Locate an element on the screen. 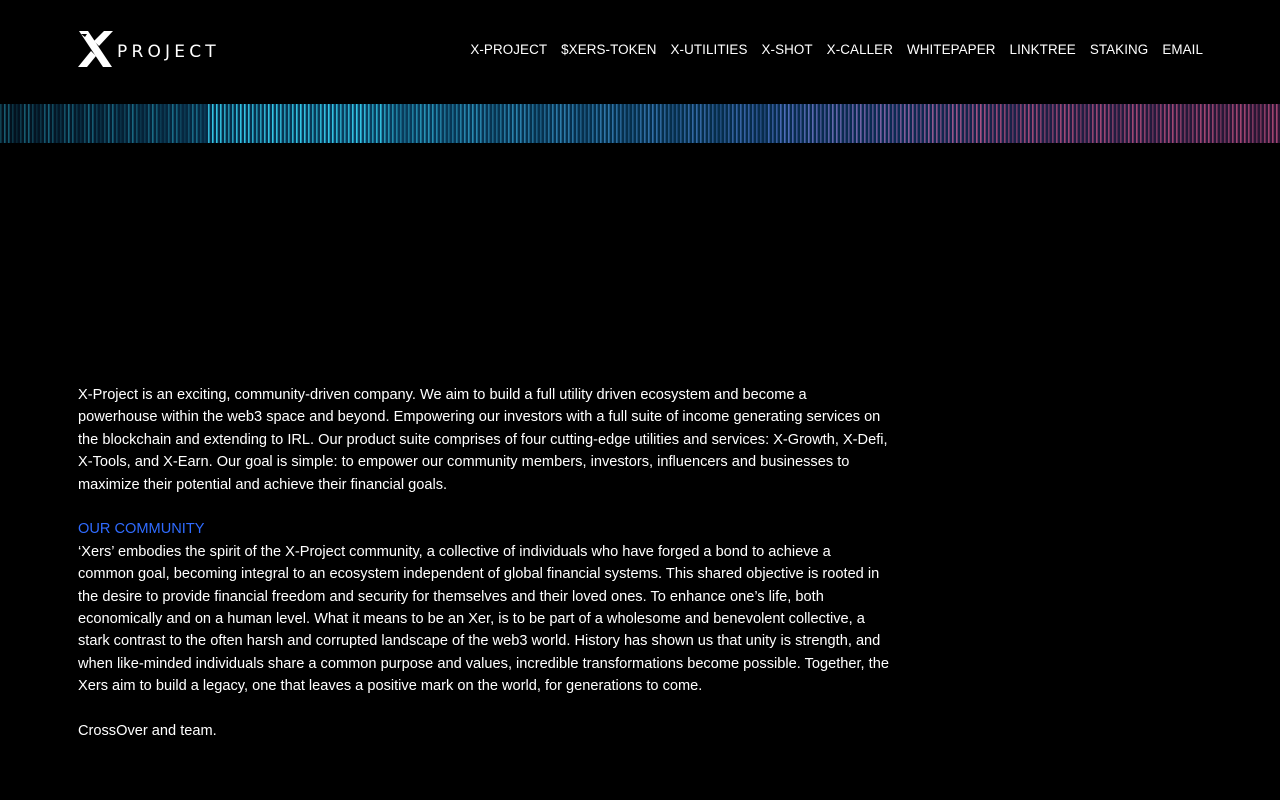 This screenshot has width=1280, height=800. nav-item-x-shot: X-SHOT is located at coordinates (786, 49).